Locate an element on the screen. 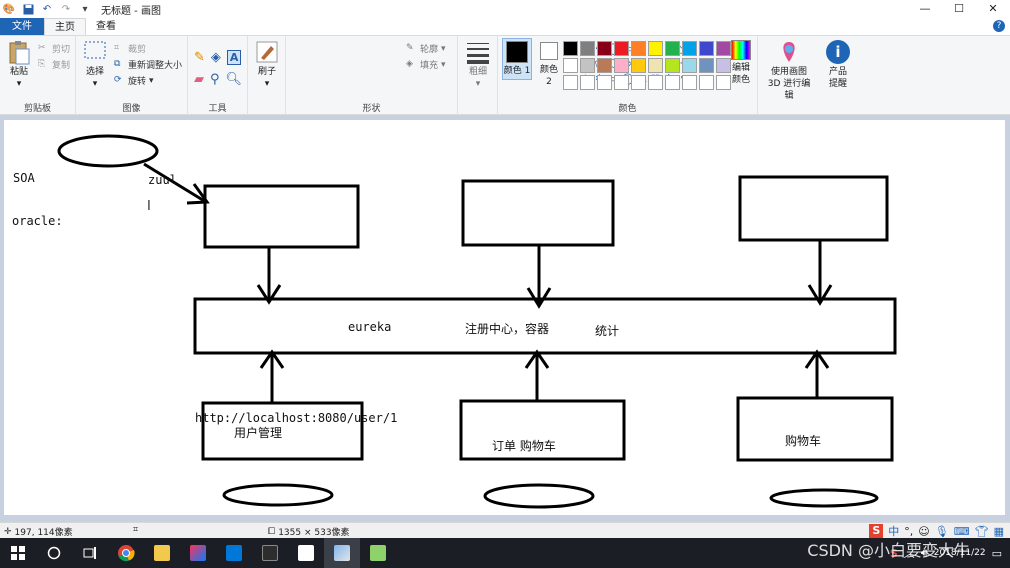  paint-taskbar-icon is located at coordinates (342, 553).